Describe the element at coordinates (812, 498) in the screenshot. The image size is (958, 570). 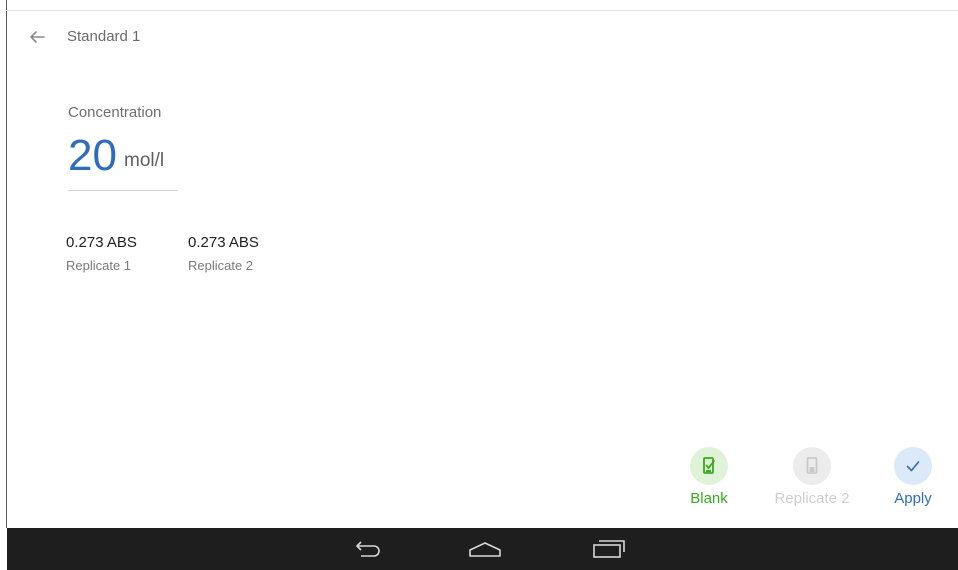
I see `replicate-2-action-label: Replicate 2` at that location.